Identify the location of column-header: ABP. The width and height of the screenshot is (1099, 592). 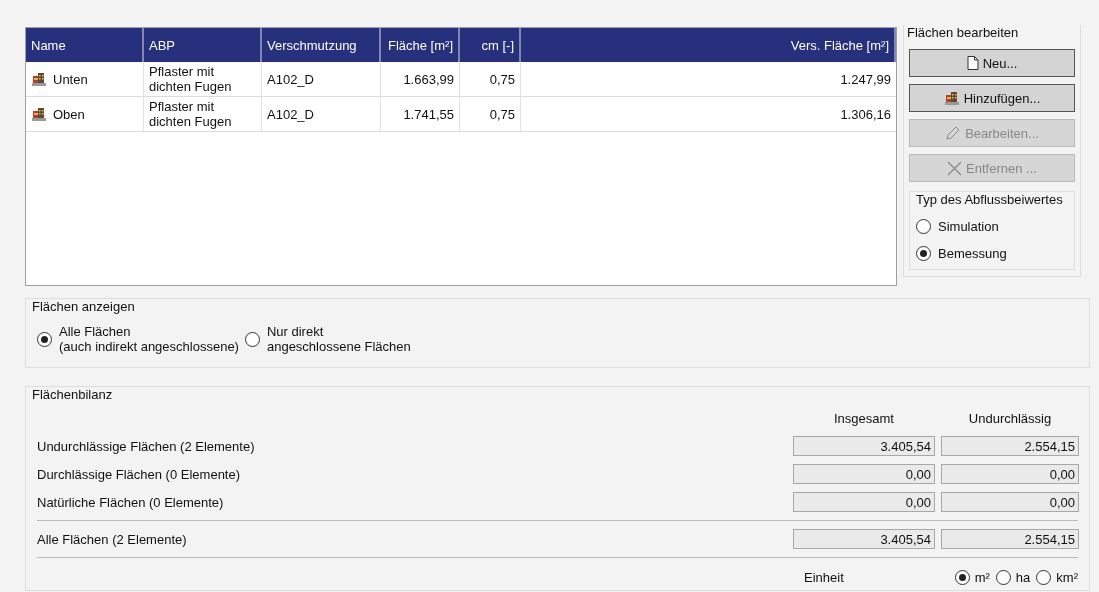
(203, 45).